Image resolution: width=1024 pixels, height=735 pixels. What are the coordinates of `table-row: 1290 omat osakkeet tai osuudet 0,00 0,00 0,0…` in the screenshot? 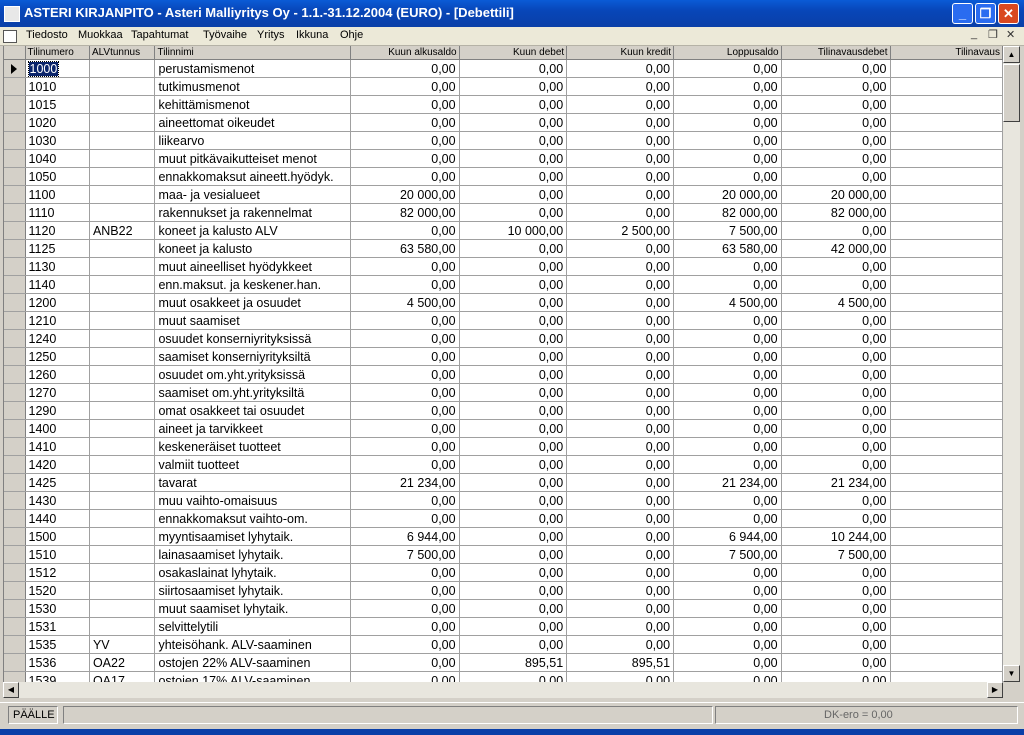 It's located at (503, 410).